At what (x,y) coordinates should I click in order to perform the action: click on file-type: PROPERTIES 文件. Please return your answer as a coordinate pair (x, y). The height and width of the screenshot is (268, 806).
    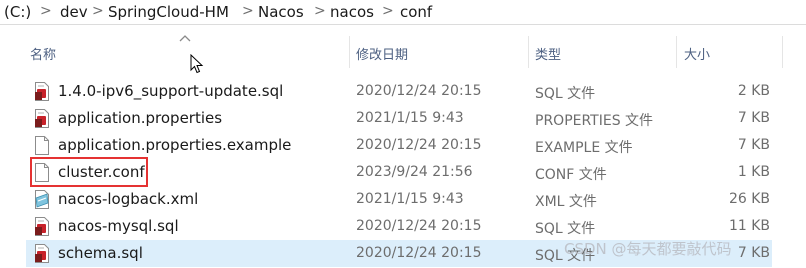
    Looking at the image, I should click on (594, 121).